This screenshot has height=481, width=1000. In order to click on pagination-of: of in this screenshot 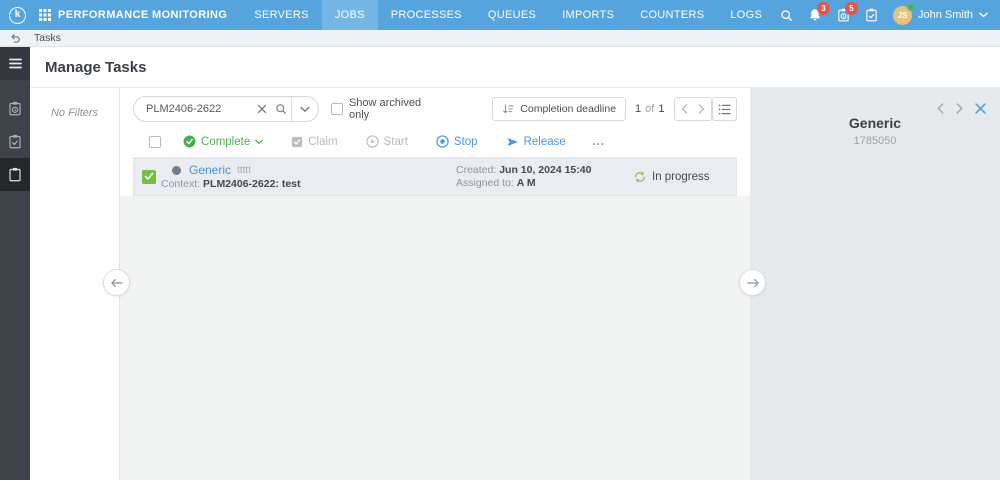, I will do `click(650, 109)`.